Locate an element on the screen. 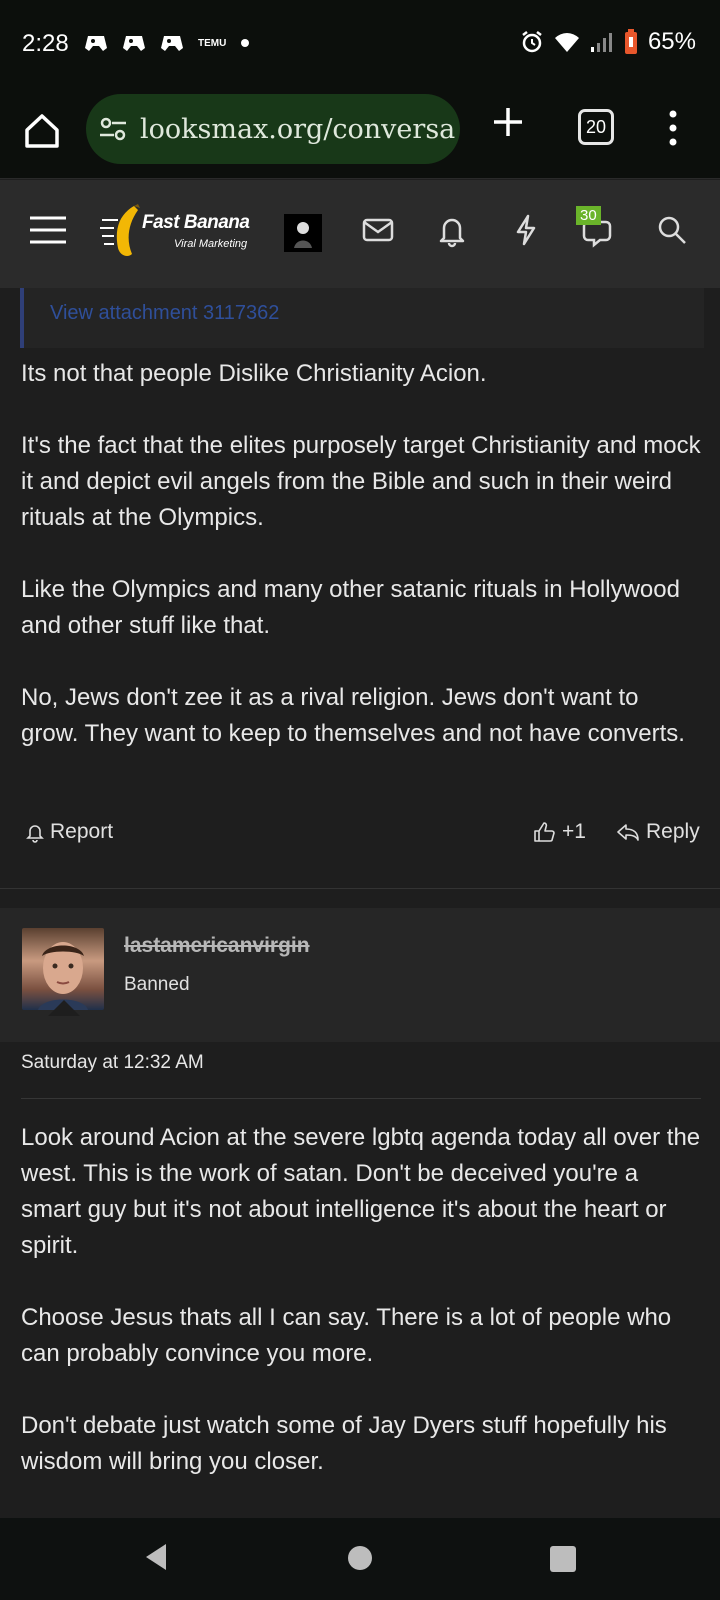 This screenshot has height=1600, width=720. quote-block: View attachment 3117362 is located at coordinates (362, 318).